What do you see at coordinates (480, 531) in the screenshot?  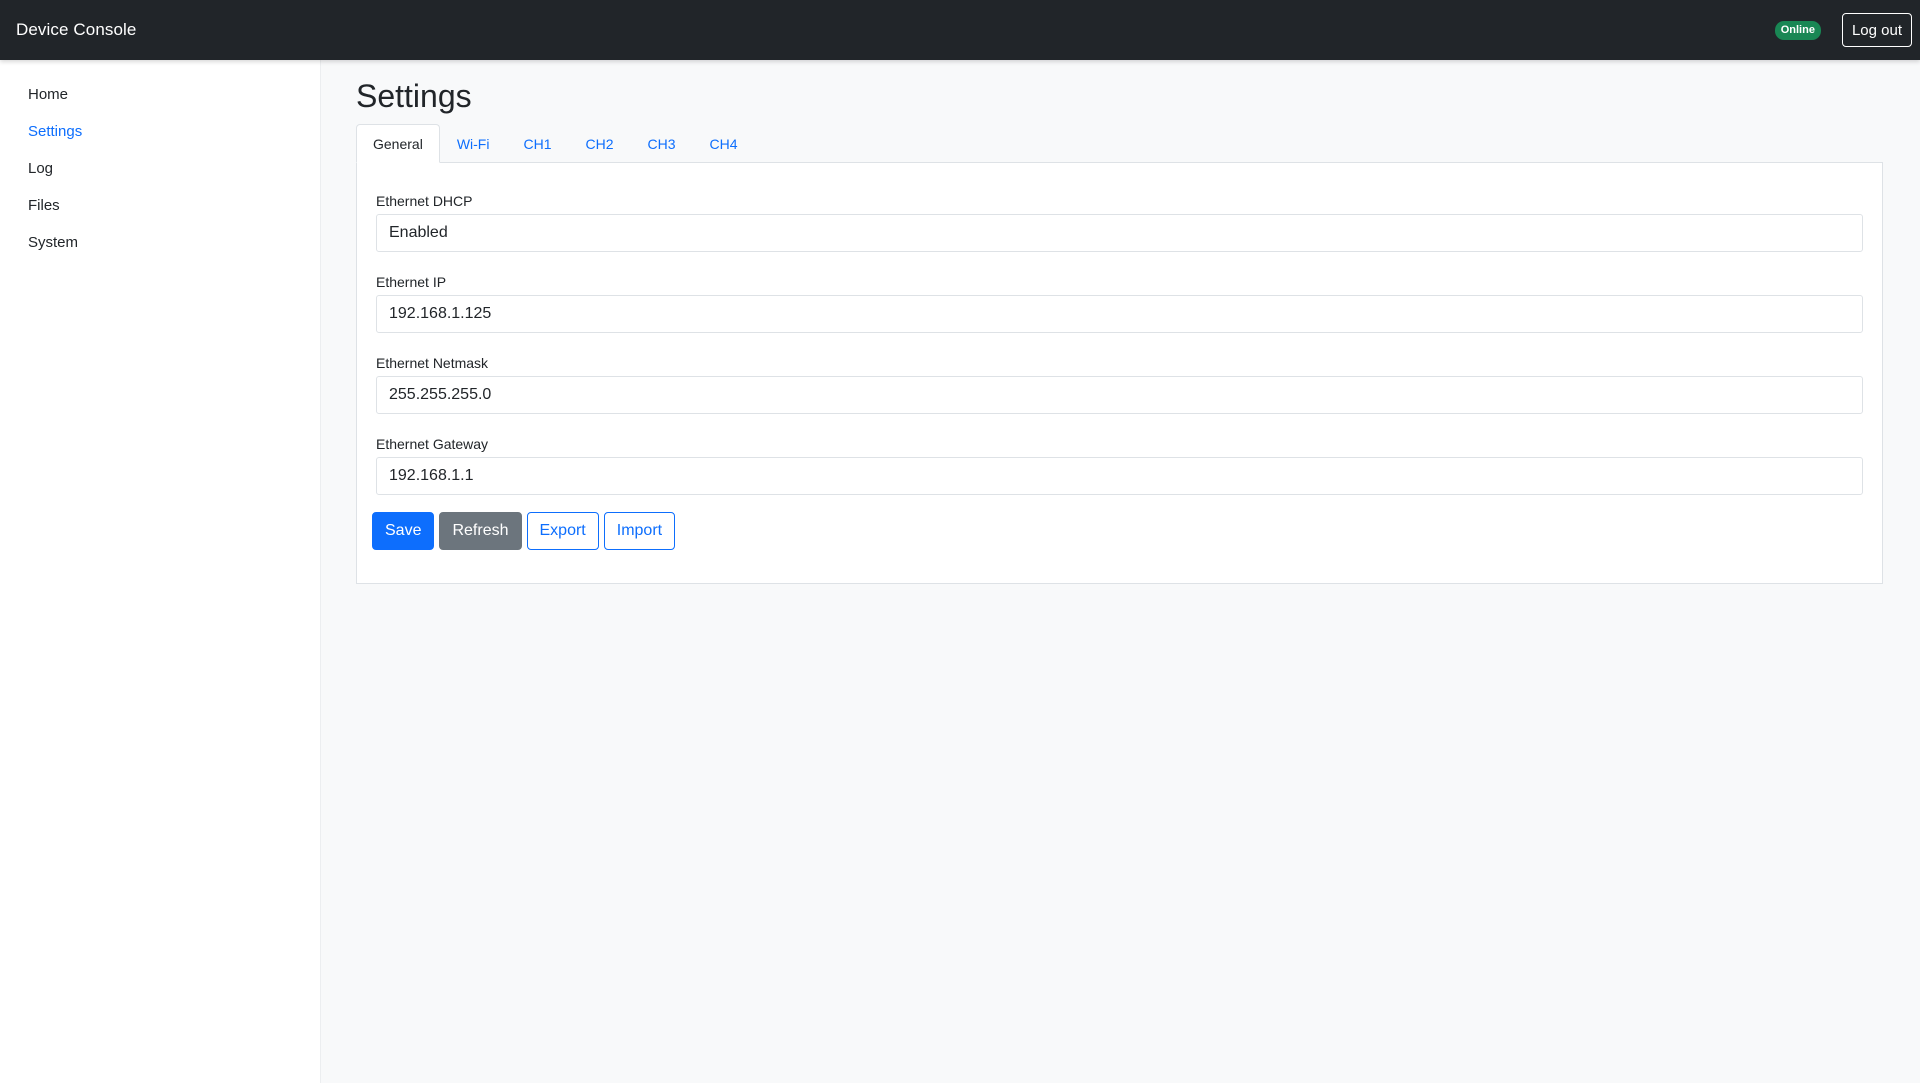 I see `refresh-button: Refresh` at bounding box center [480, 531].